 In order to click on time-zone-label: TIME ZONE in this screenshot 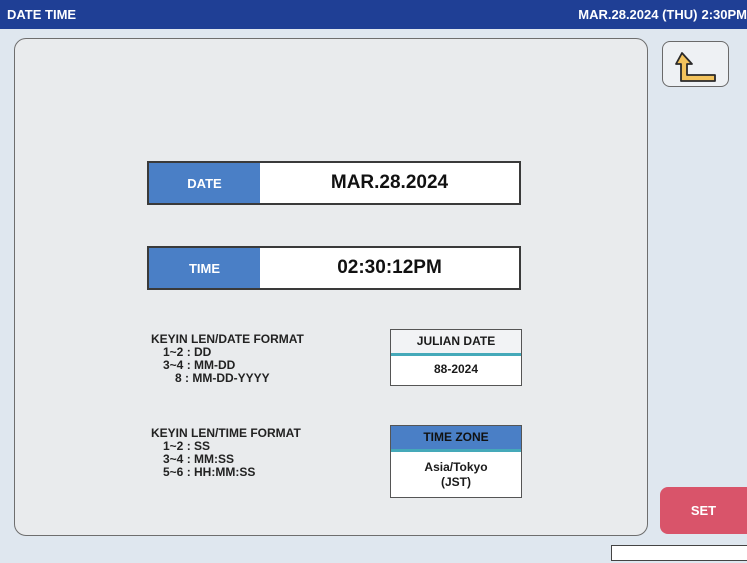, I will do `click(456, 439)`.